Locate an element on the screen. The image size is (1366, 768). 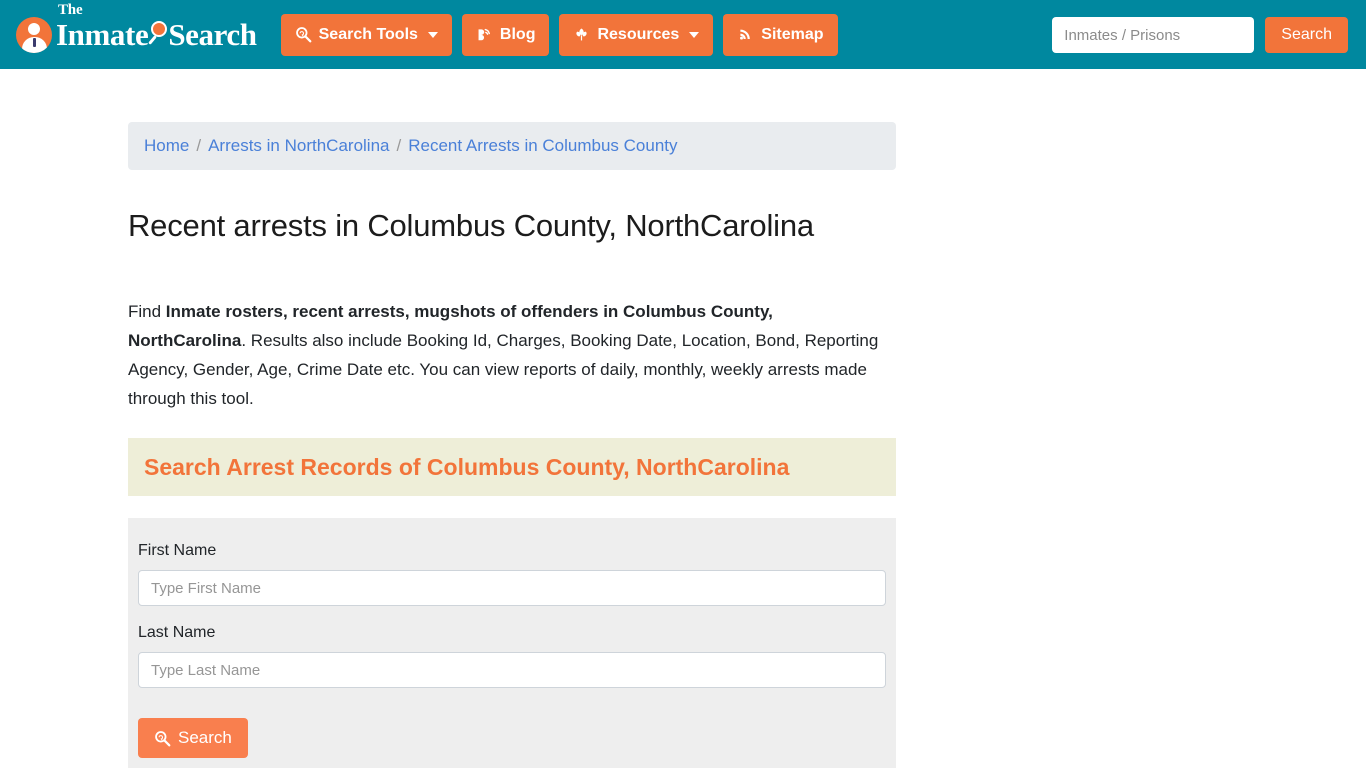
first-name-group: First Name is located at coordinates (512, 574).